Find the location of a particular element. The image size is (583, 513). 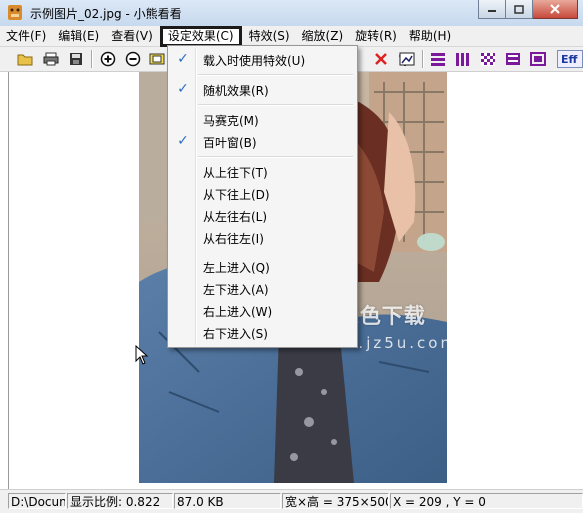

menu-item-left-to-right: 从左往右(L) is located at coordinates (262, 215).